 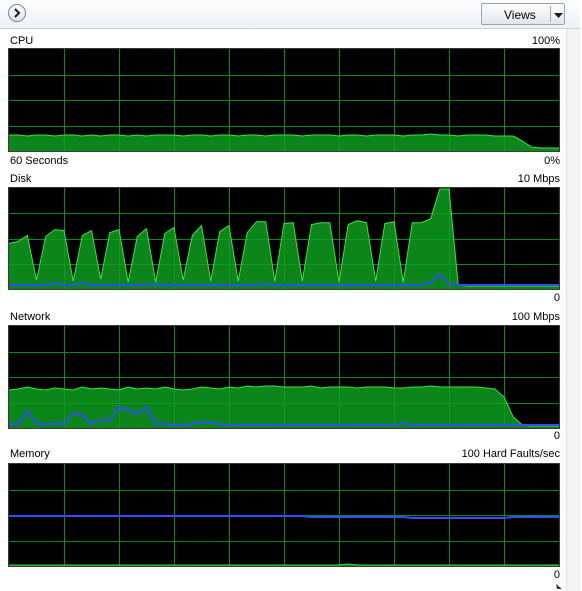 What do you see at coordinates (290, 14) in the screenshot?
I see `toolbar: Views` at bounding box center [290, 14].